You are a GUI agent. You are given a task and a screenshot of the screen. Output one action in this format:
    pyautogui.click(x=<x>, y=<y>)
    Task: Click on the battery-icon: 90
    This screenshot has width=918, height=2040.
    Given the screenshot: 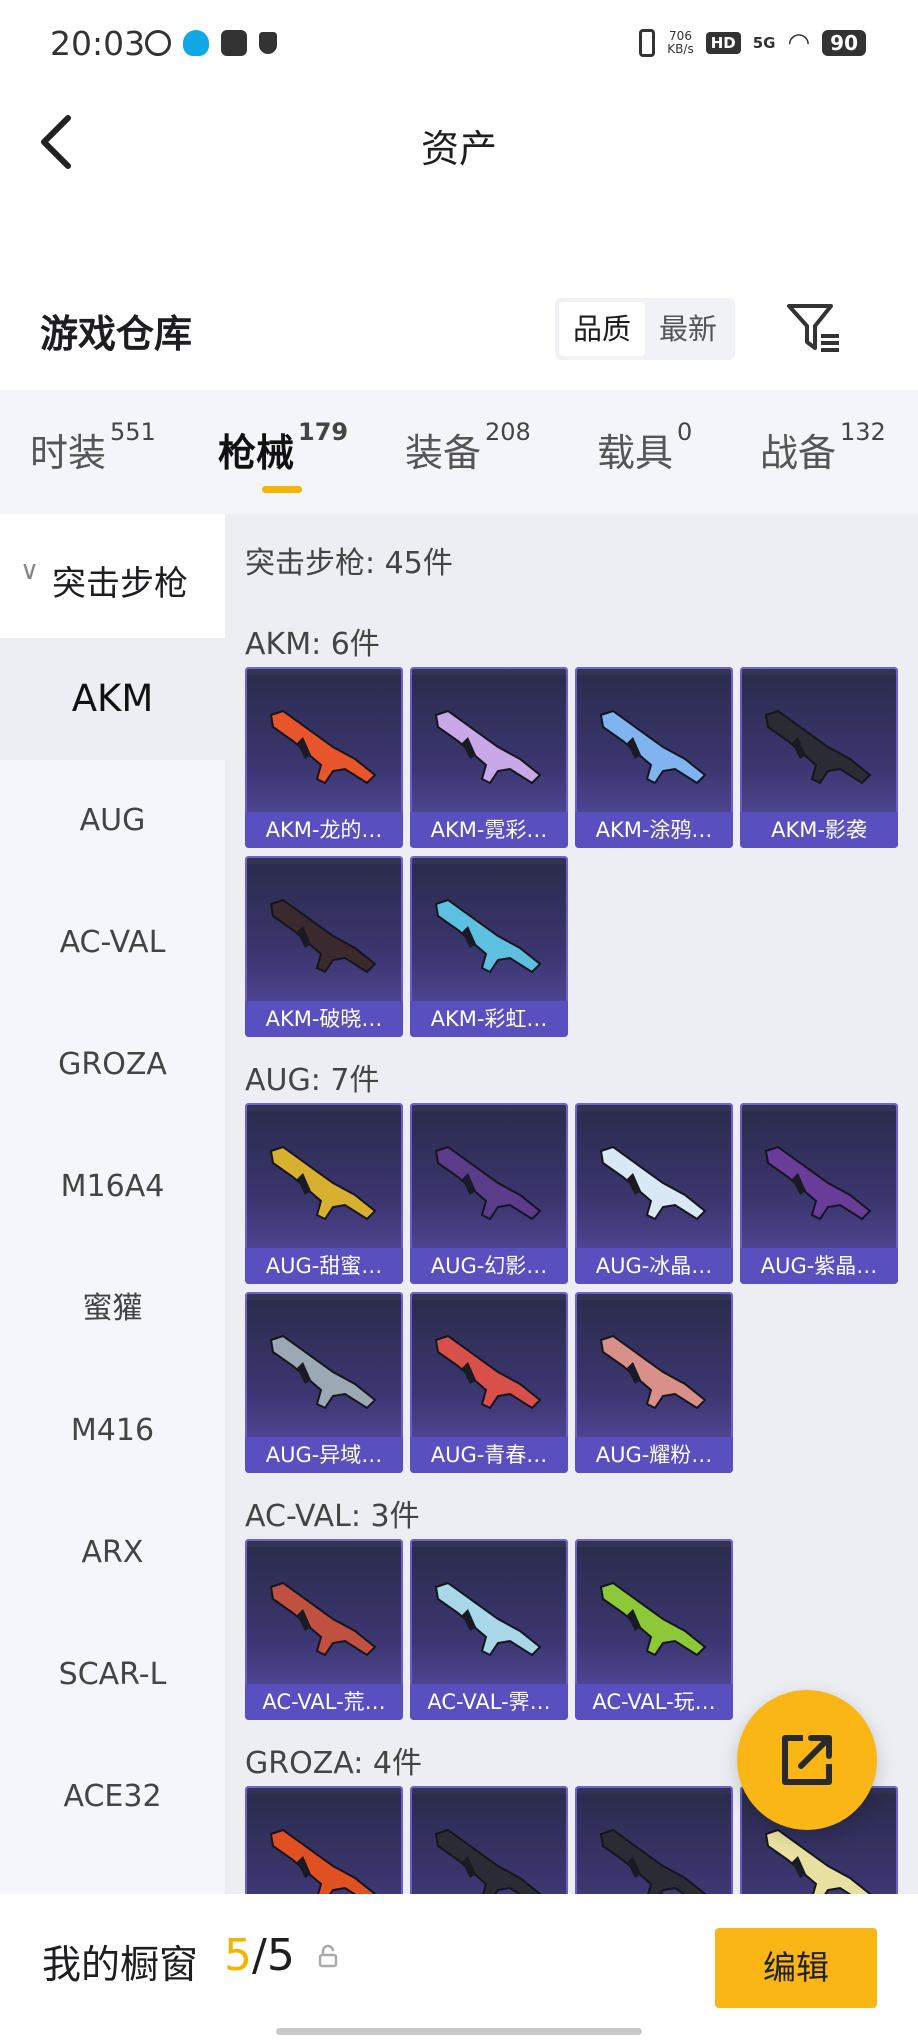 What is the action you would take?
    pyautogui.click(x=844, y=43)
    